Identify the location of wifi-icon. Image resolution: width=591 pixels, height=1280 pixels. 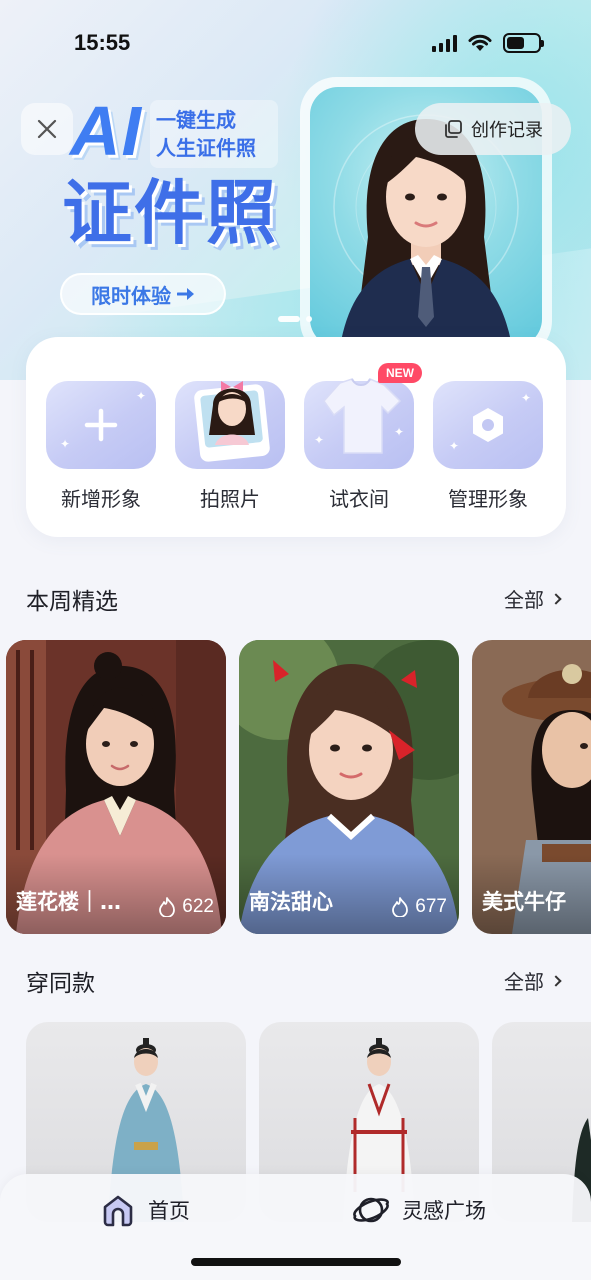
(480, 42).